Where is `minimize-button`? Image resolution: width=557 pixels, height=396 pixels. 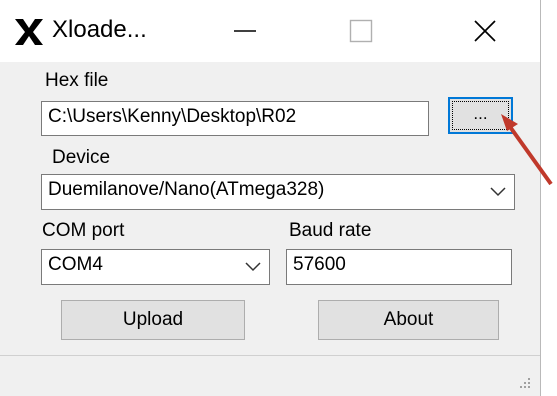 minimize-button is located at coordinates (245, 31).